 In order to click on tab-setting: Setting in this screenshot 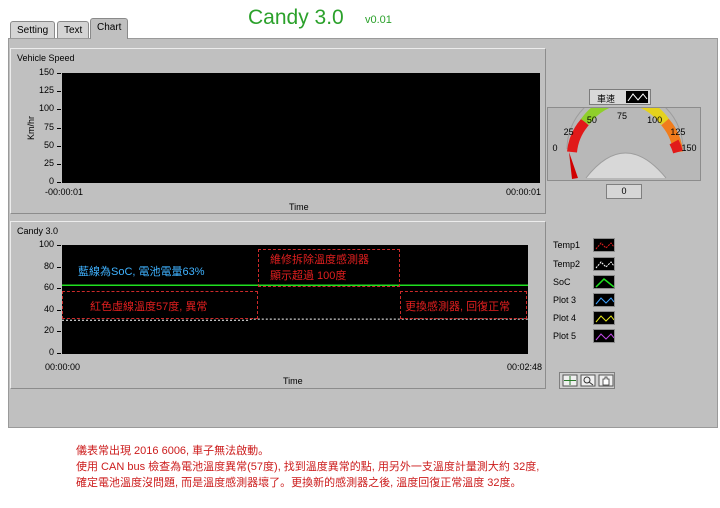, I will do `click(33, 30)`.